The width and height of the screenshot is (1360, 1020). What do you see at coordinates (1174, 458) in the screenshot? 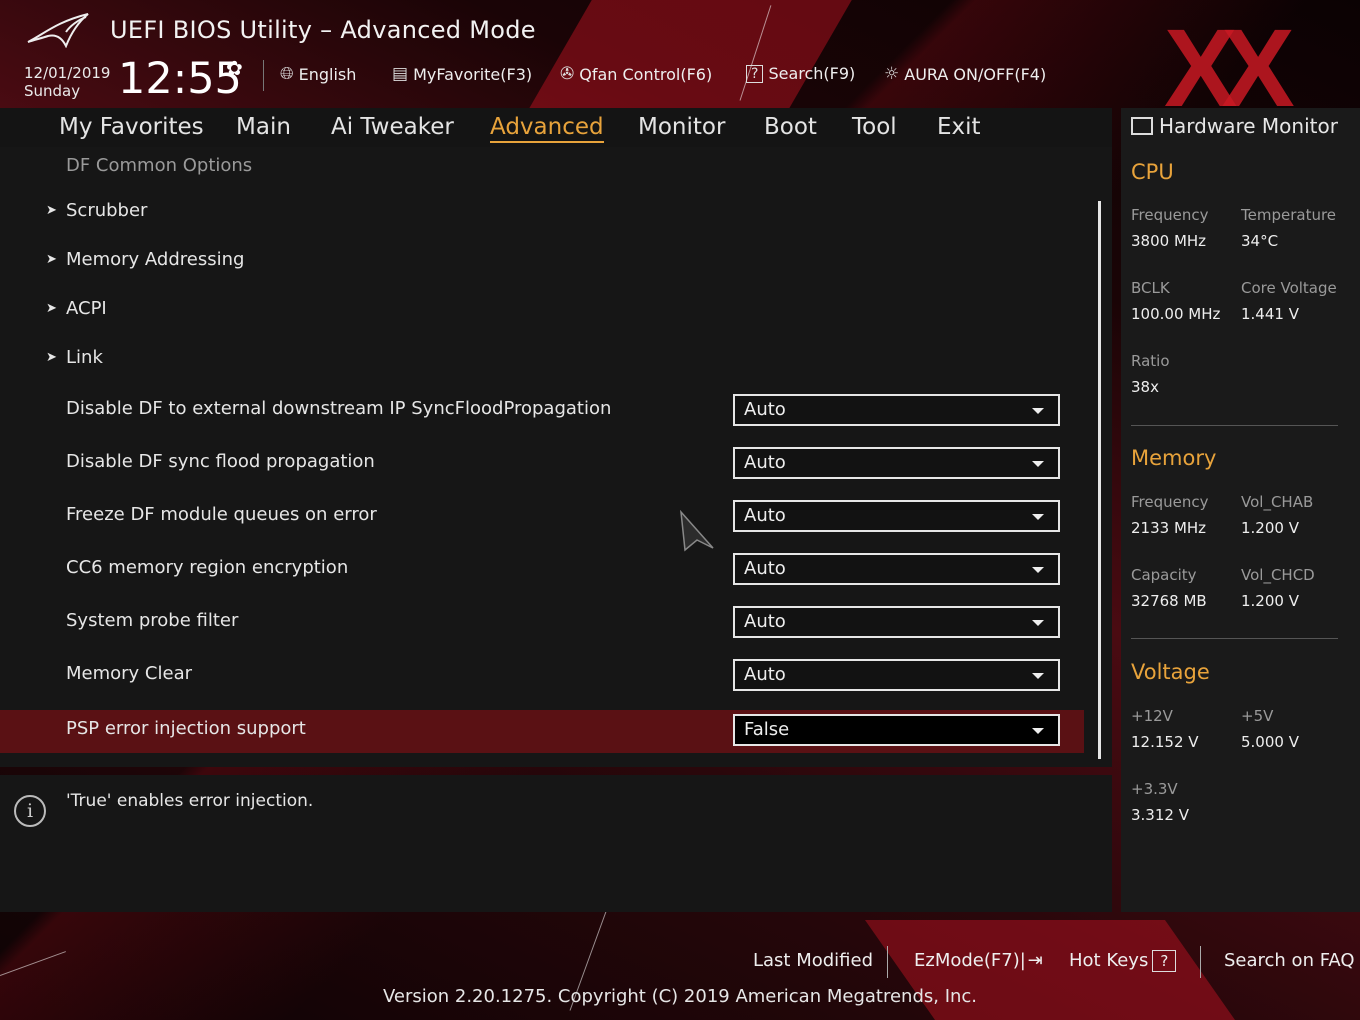
I see `memory-section-title: Memory` at bounding box center [1174, 458].